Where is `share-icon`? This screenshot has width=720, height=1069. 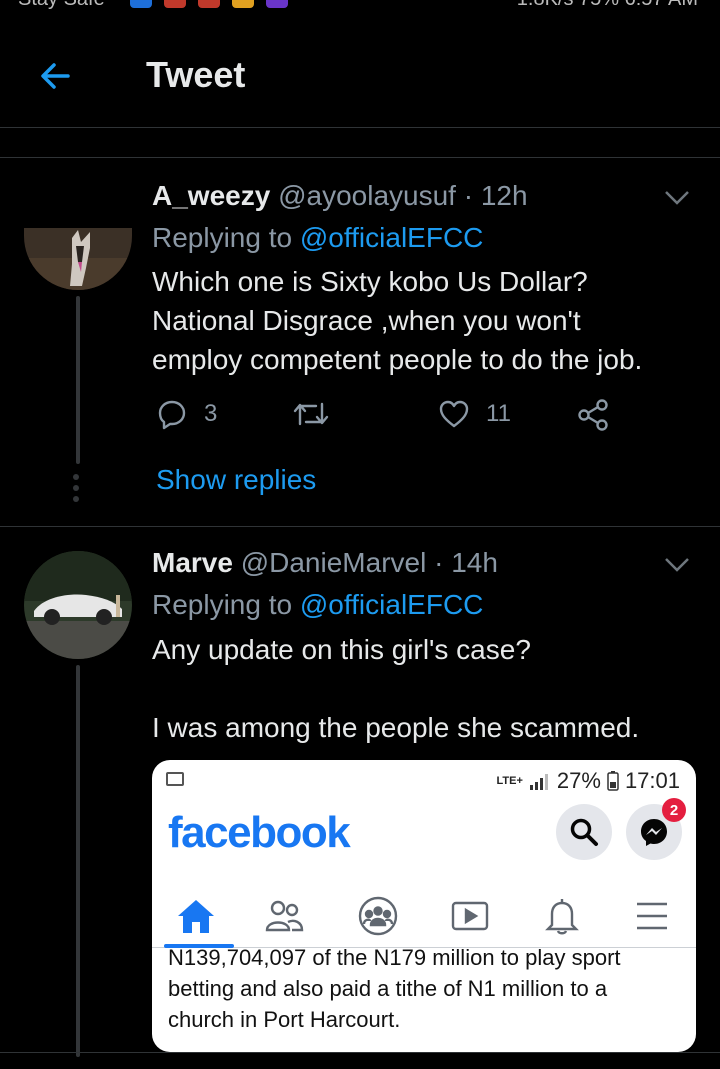 share-icon is located at coordinates (593, 415).